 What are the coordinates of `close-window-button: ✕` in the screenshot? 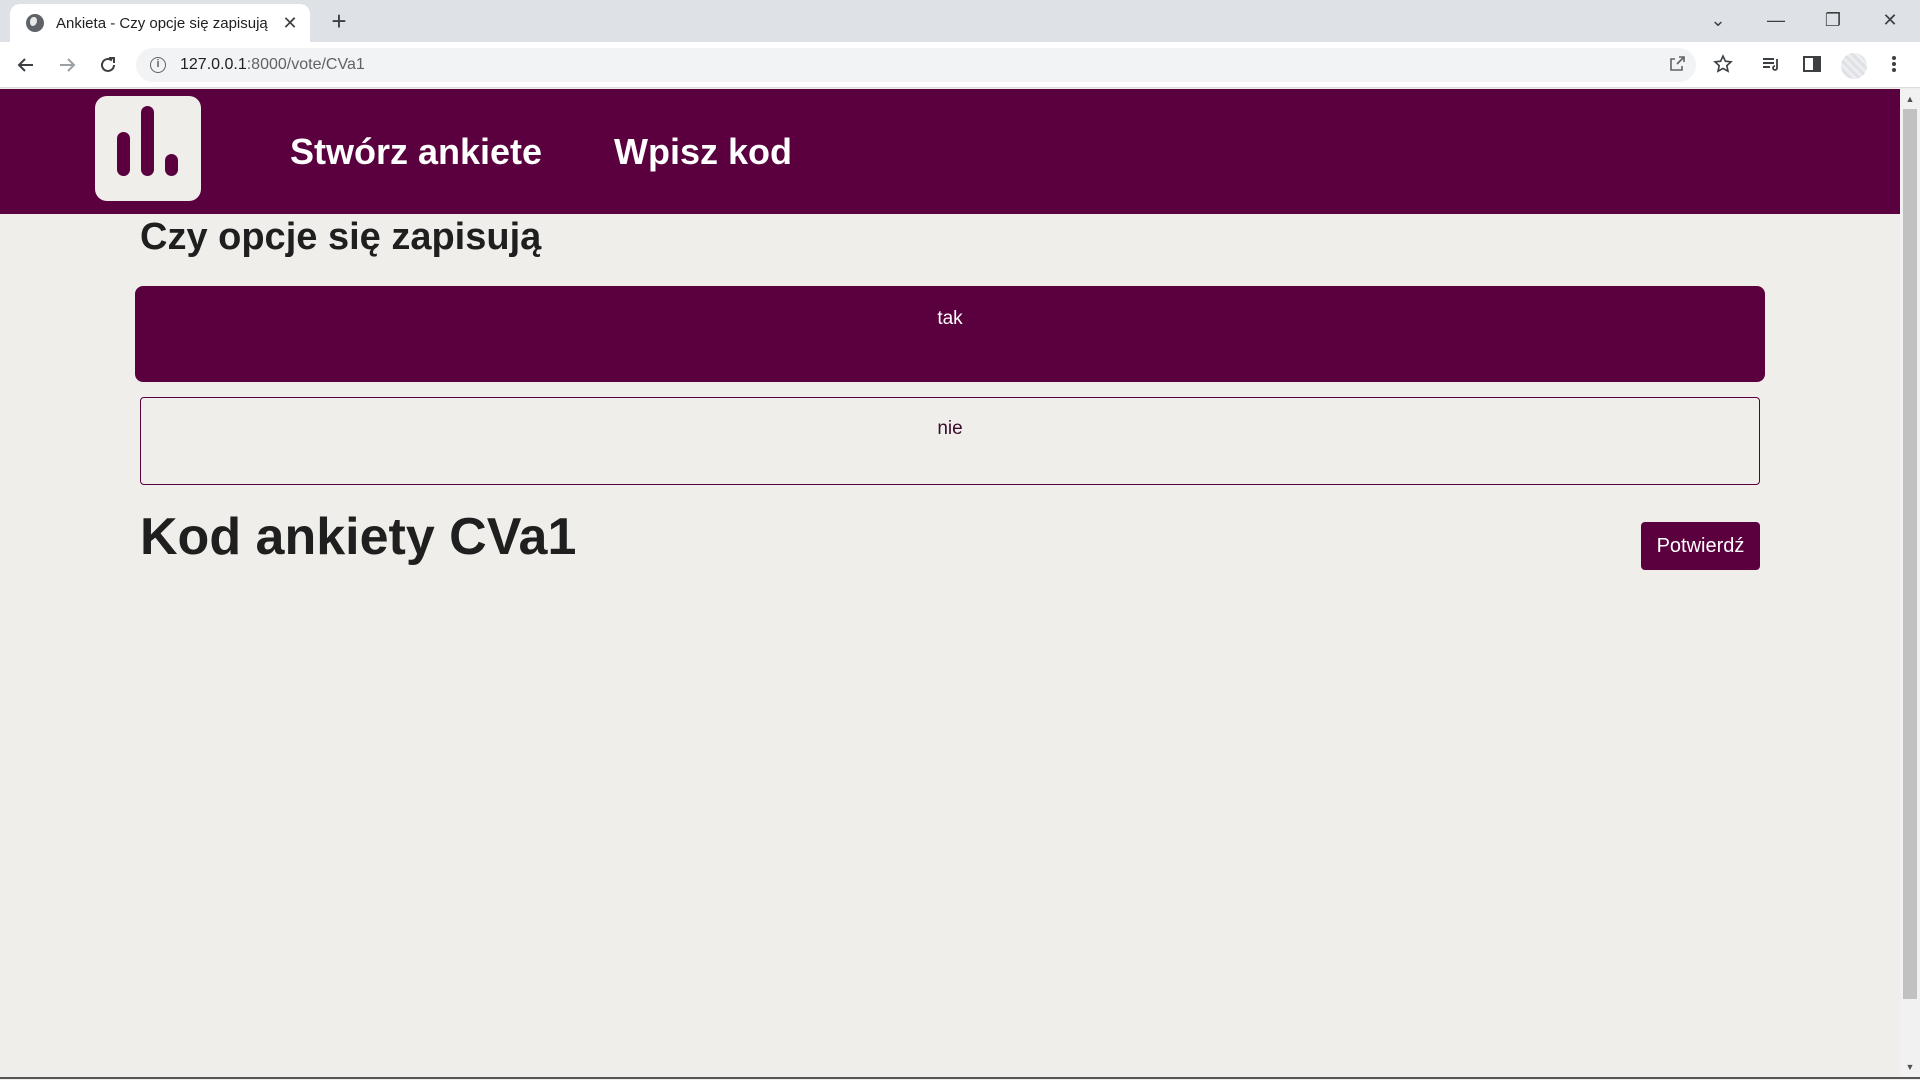 It's located at (1890, 20).